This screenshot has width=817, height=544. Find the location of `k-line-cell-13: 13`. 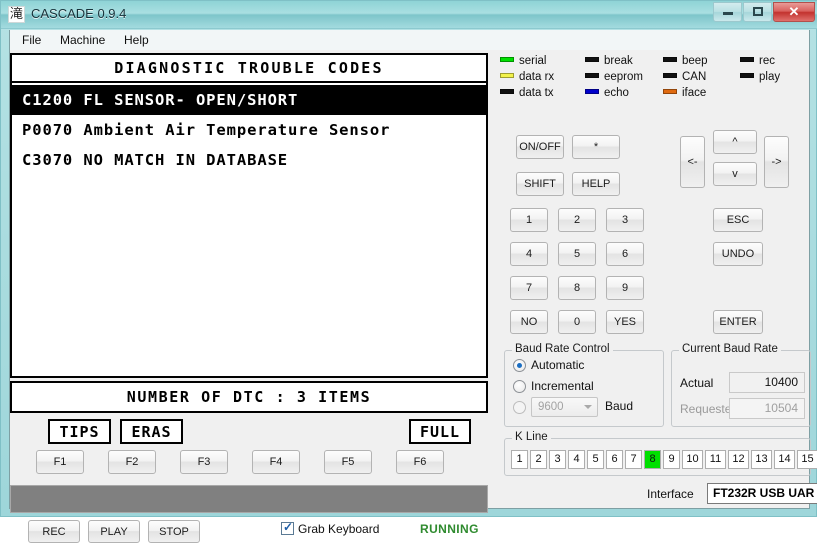

k-line-cell-13: 13 is located at coordinates (761, 459).